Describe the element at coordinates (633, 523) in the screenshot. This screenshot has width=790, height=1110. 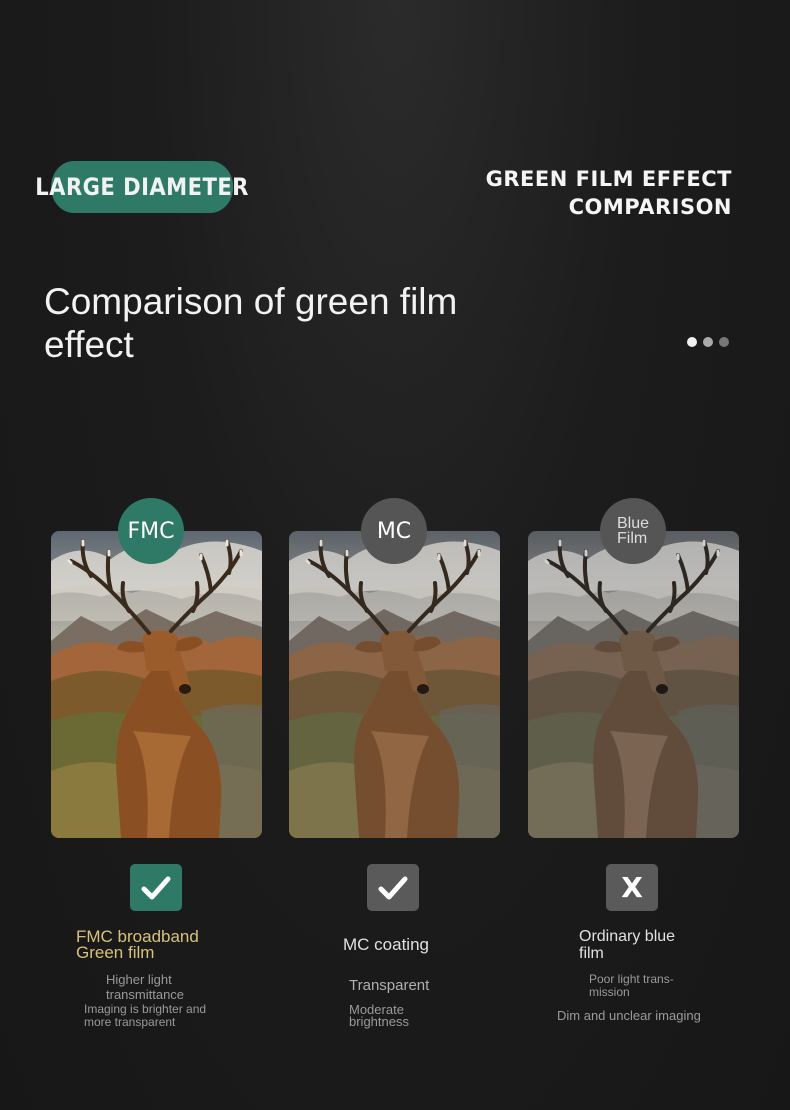
I see `blue-film-badge-line-1: Blue` at that location.